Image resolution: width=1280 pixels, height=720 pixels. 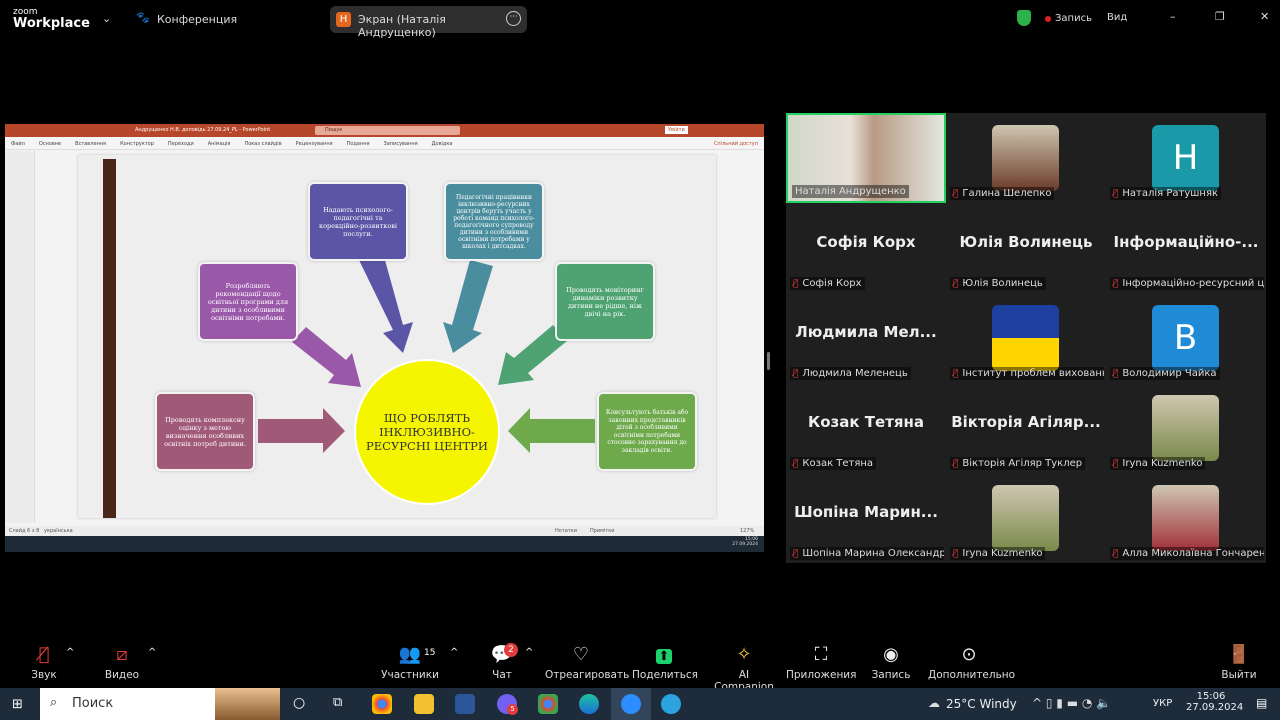 I want to click on restore-icon: ❐, so click(x=1220, y=16).